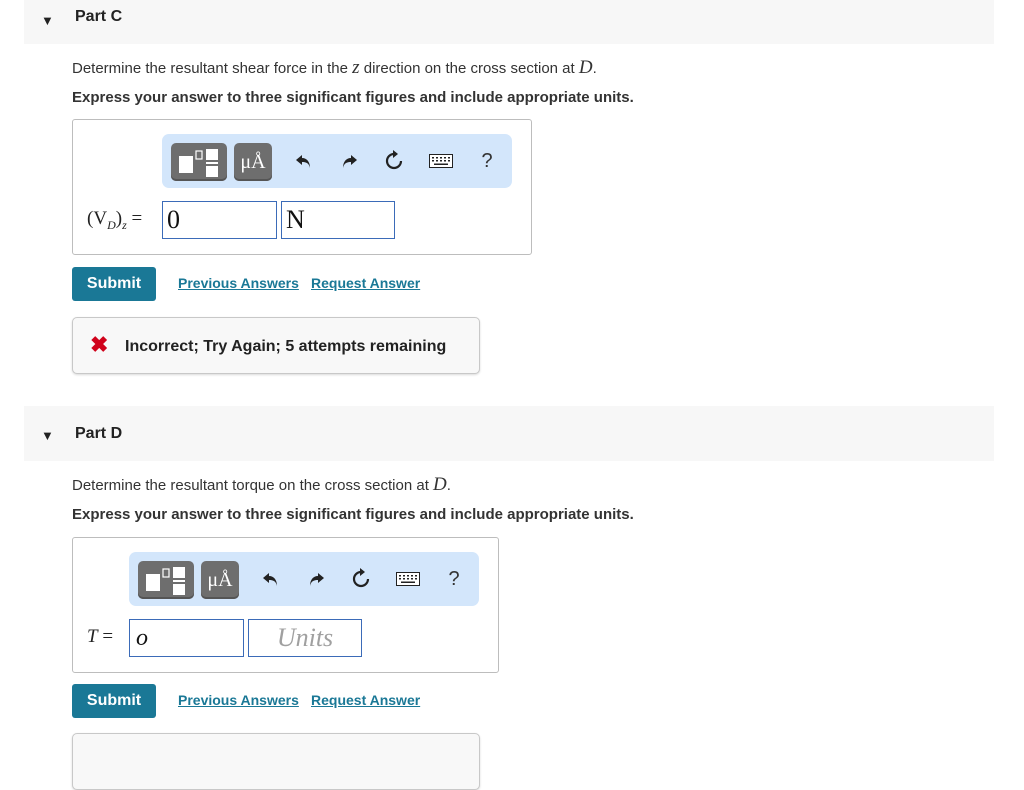 The image size is (1024, 790). What do you see at coordinates (305, 638) in the screenshot?
I see `units-input: Units` at bounding box center [305, 638].